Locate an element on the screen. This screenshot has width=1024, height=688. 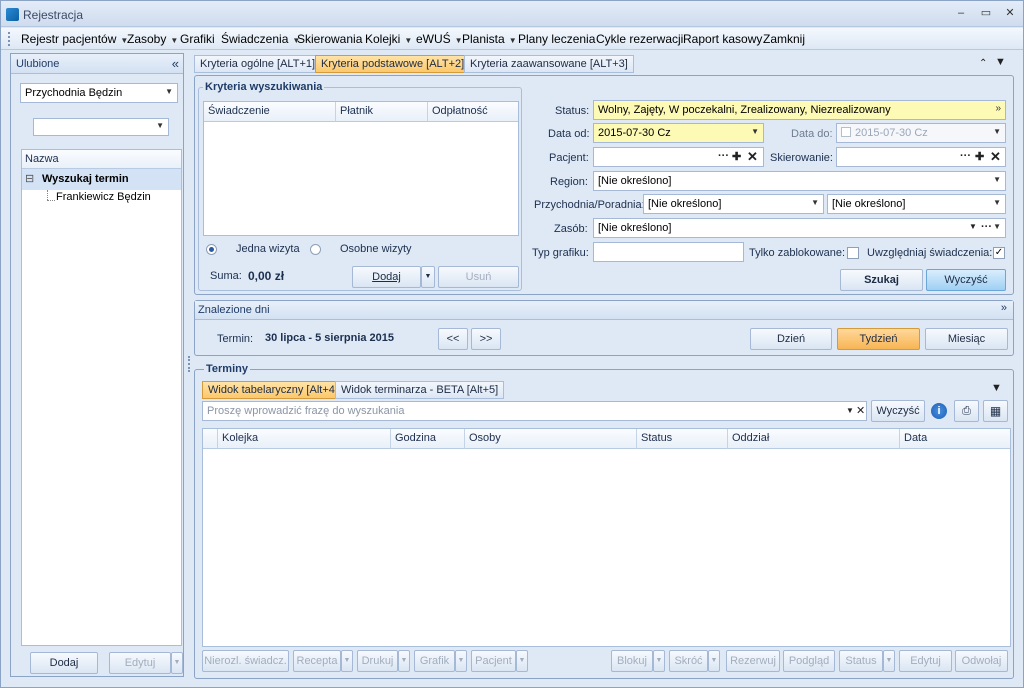
shorten-dropdown: ▼ is located at coordinates (714, 661).